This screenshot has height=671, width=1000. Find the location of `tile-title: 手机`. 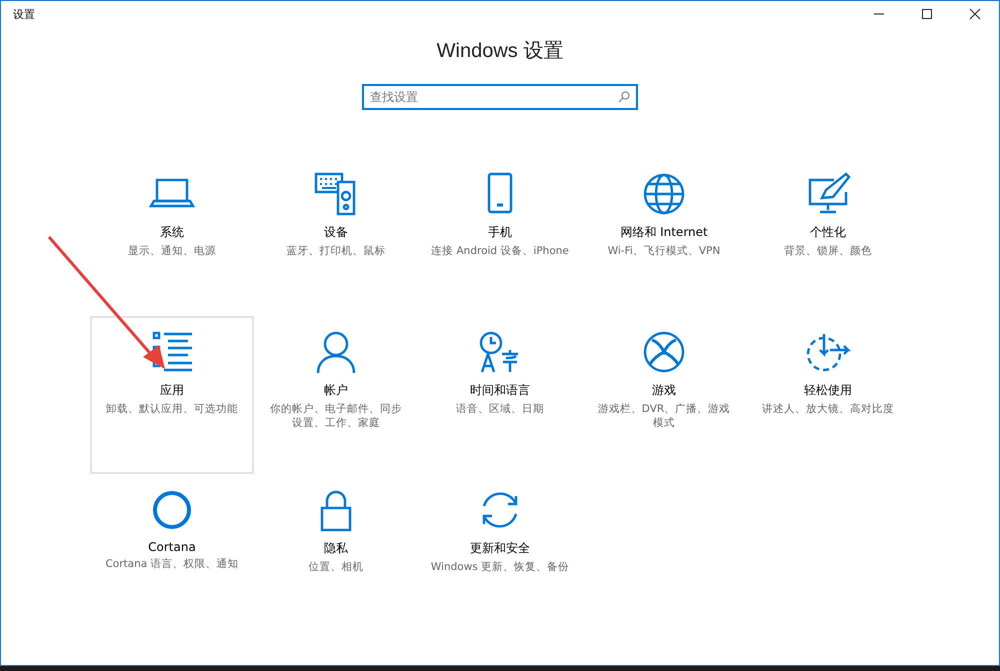

tile-title: 手机 is located at coordinates (500, 232).